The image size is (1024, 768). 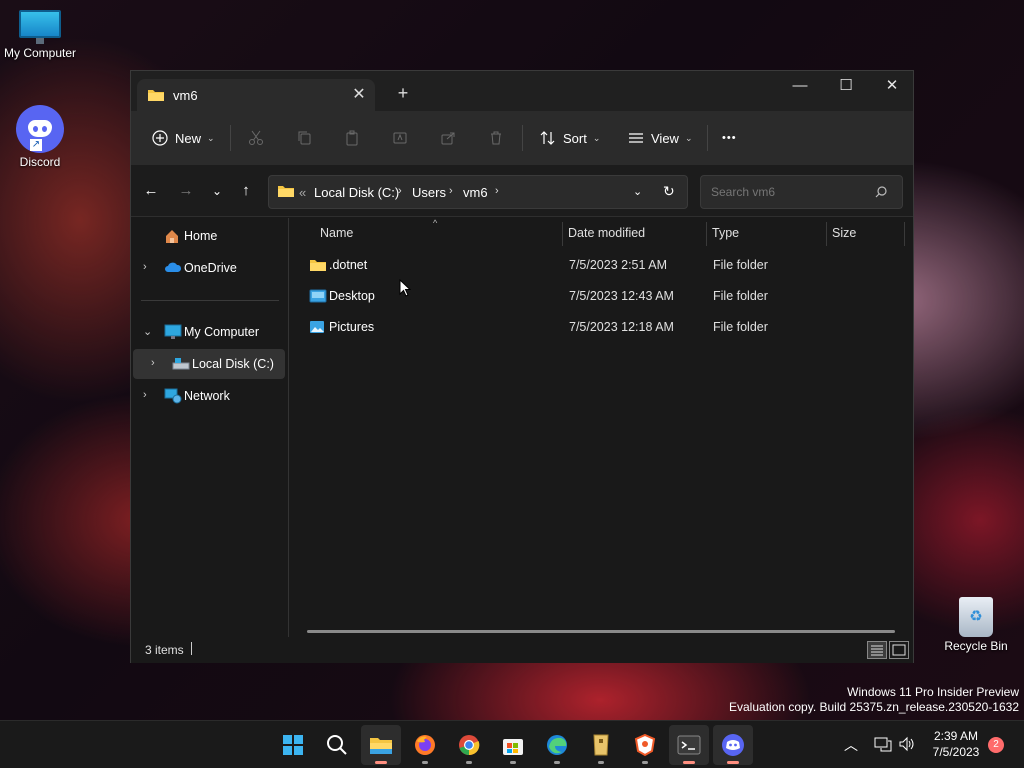 What do you see at coordinates (40, 35) in the screenshot?
I see `desktop-icon-my-computer: My Computer` at bounding box center [40, 35].